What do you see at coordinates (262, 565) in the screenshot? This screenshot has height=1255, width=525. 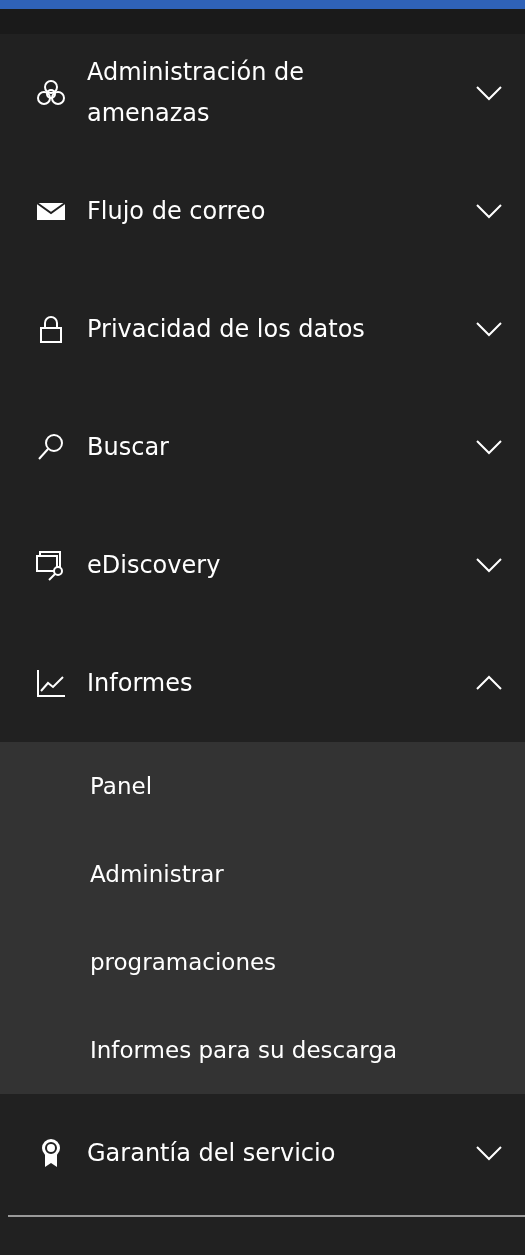 I see `nav-item: eDiscovery` at bounding box center [262, 565].